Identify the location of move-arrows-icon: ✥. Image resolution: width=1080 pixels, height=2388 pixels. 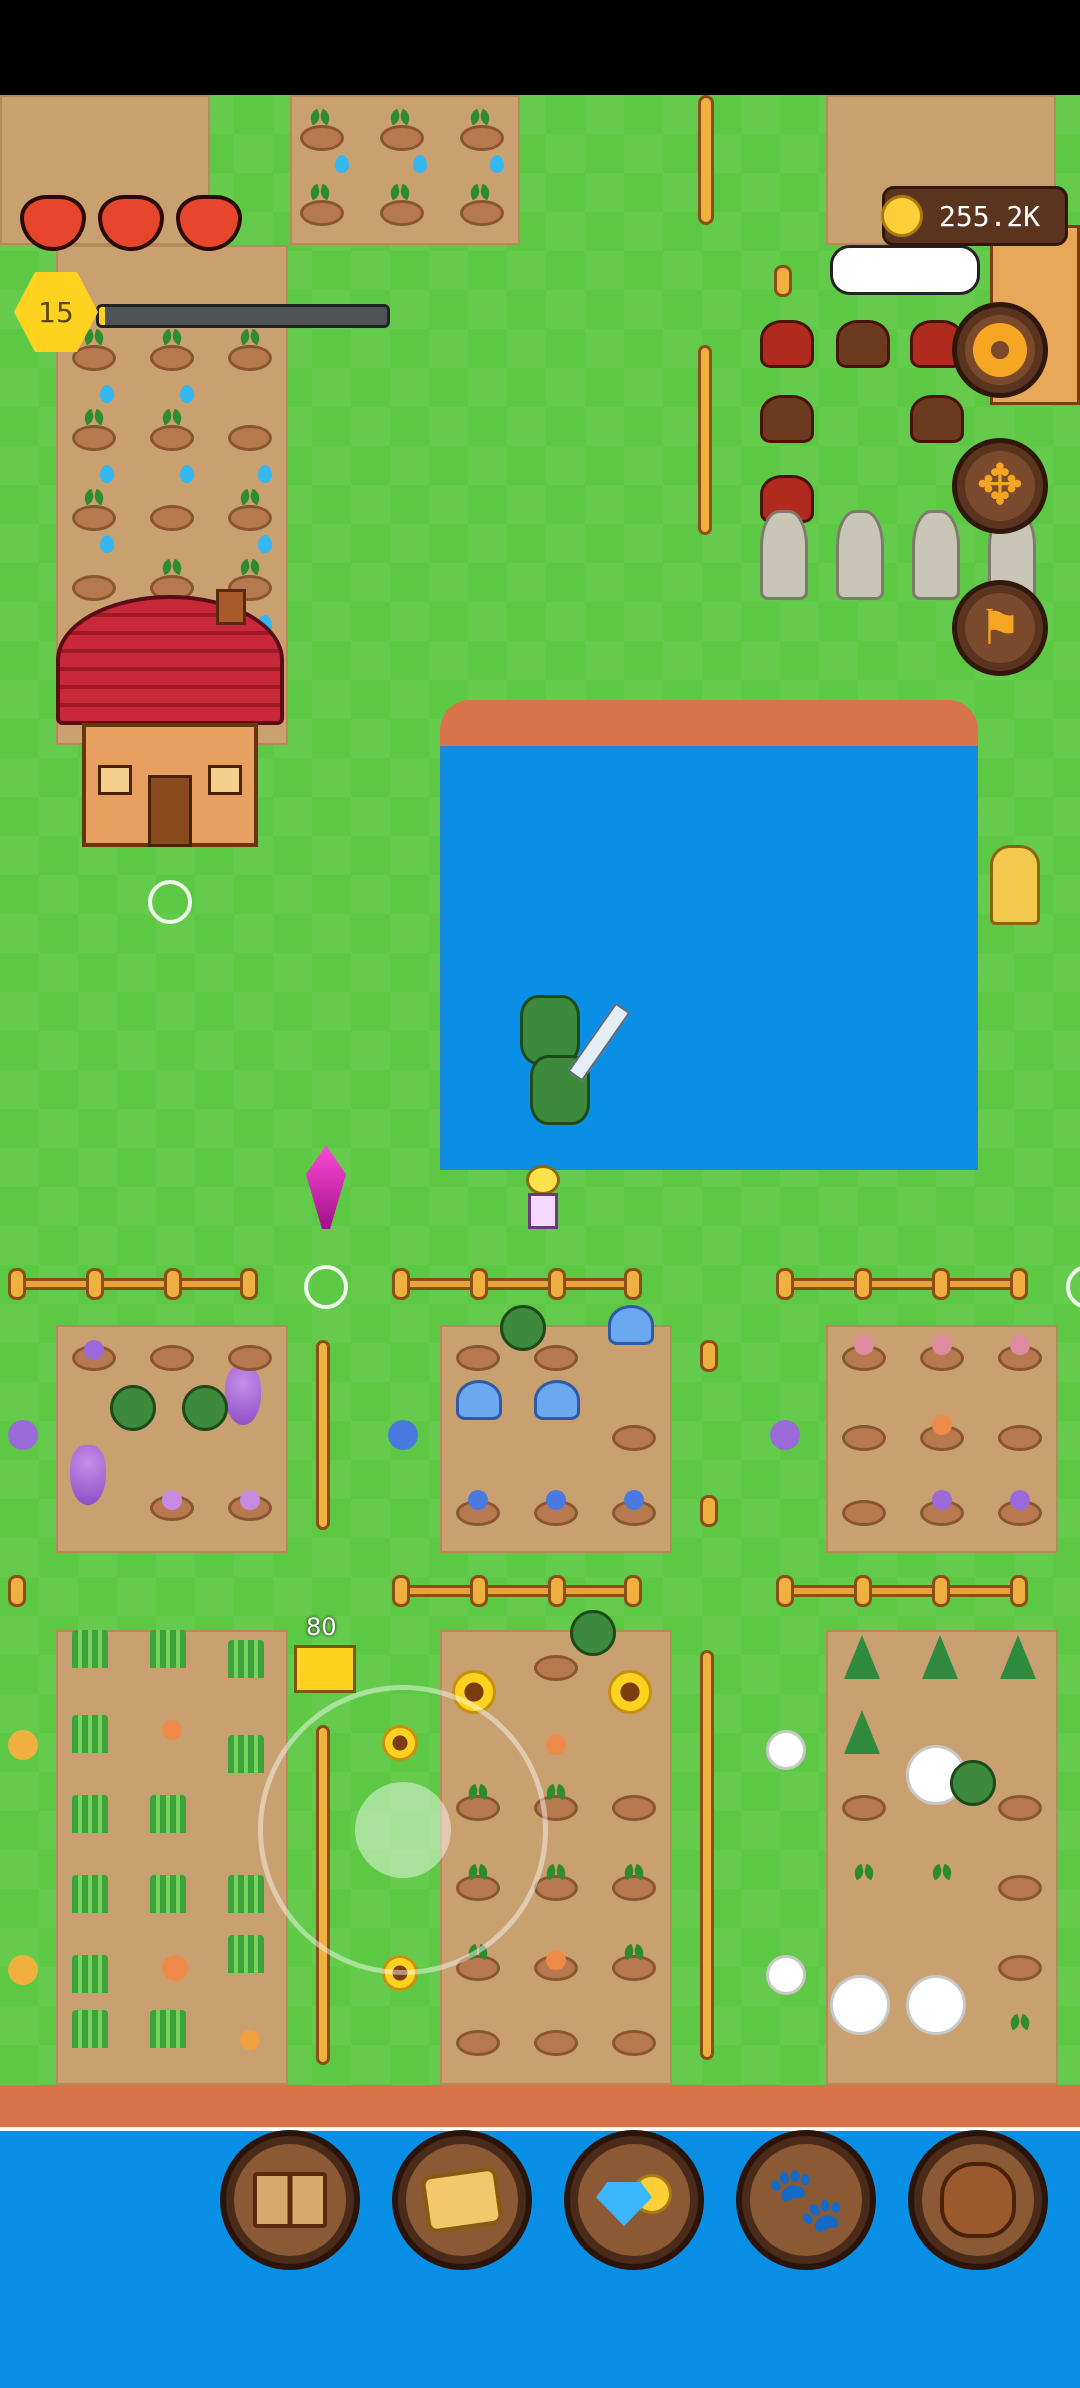
(1000, 485).